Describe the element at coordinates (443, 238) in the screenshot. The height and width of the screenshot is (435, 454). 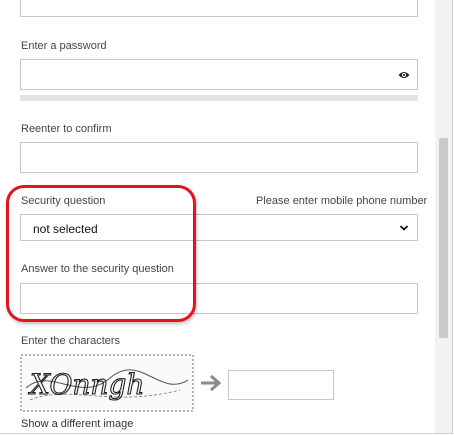
I see `scrollbar-thumb` at that location.